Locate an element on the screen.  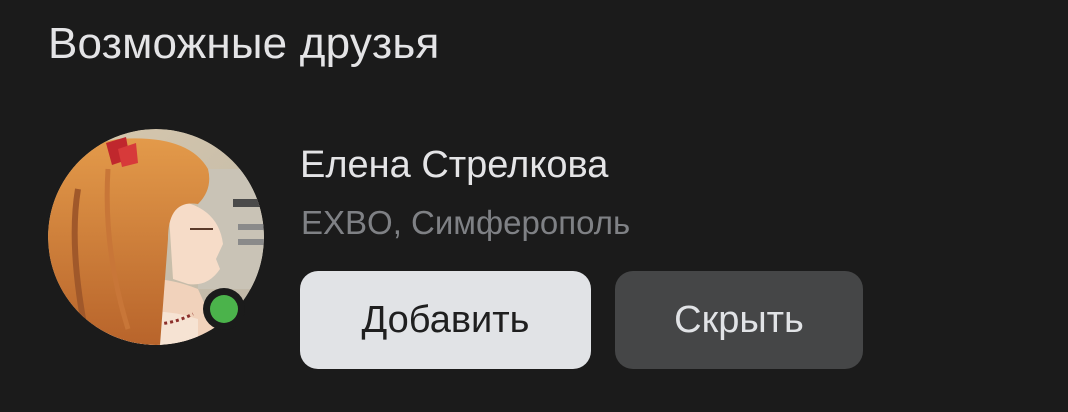
add-friend-button: Добавить is located at coordinates (445, 320).